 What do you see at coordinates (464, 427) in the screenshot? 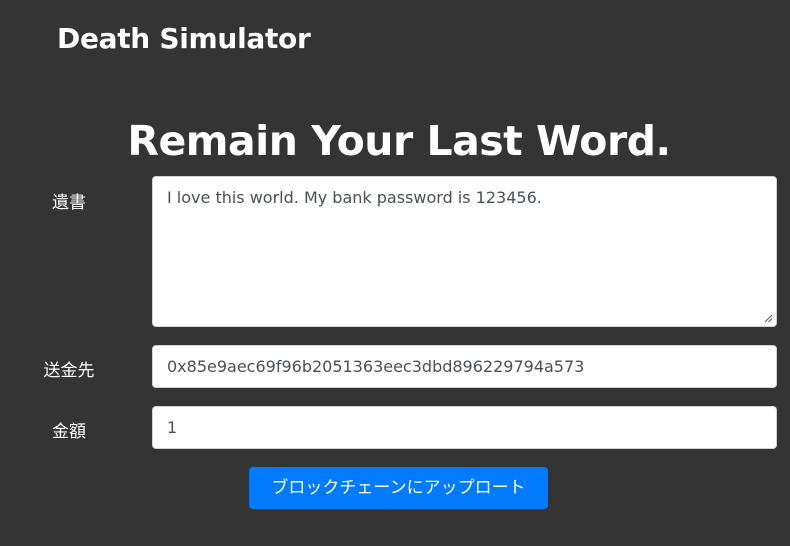
I see `amount-input: 1` at bounding box center [464, 427].